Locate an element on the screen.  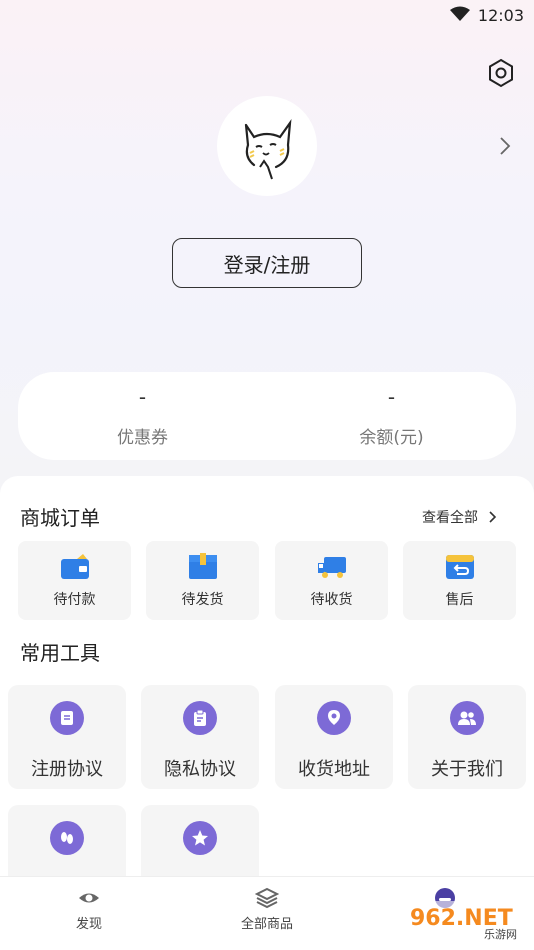
watermark-logo: 962.NET 乐游网 is located at coordinates (467, 921).